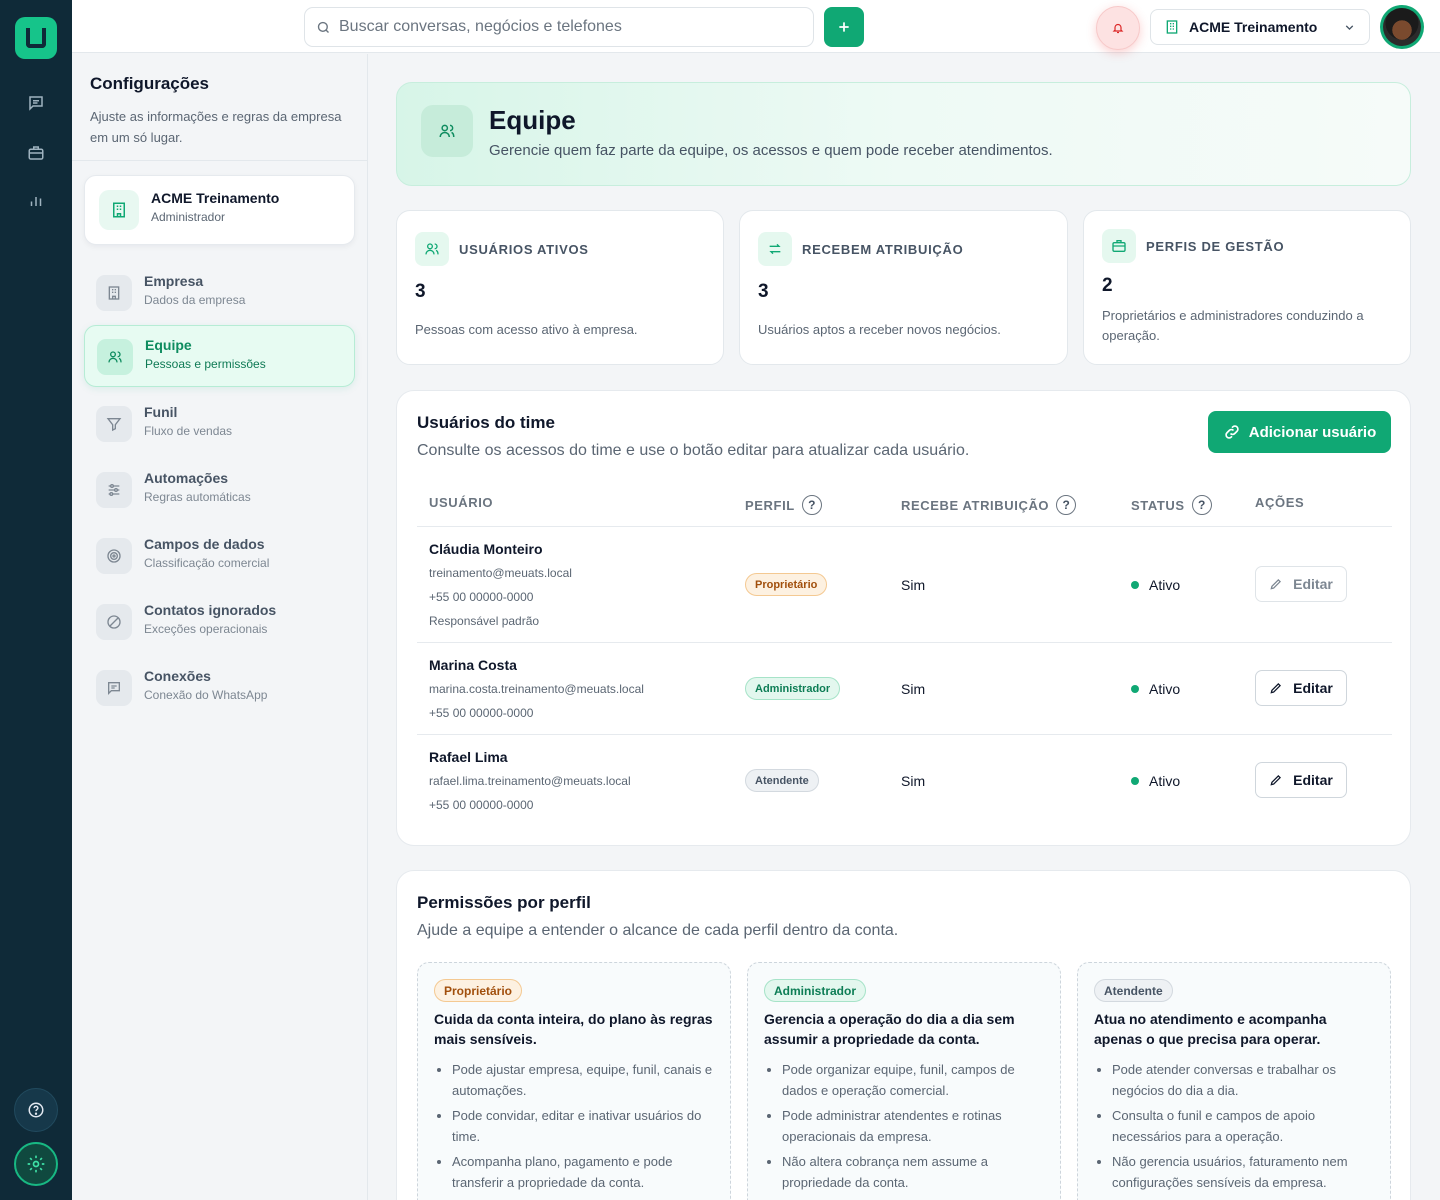  Describe the element at coordinates (186, 478) in the screenshot. I see `sidebar-item-label: Automações` at that location.